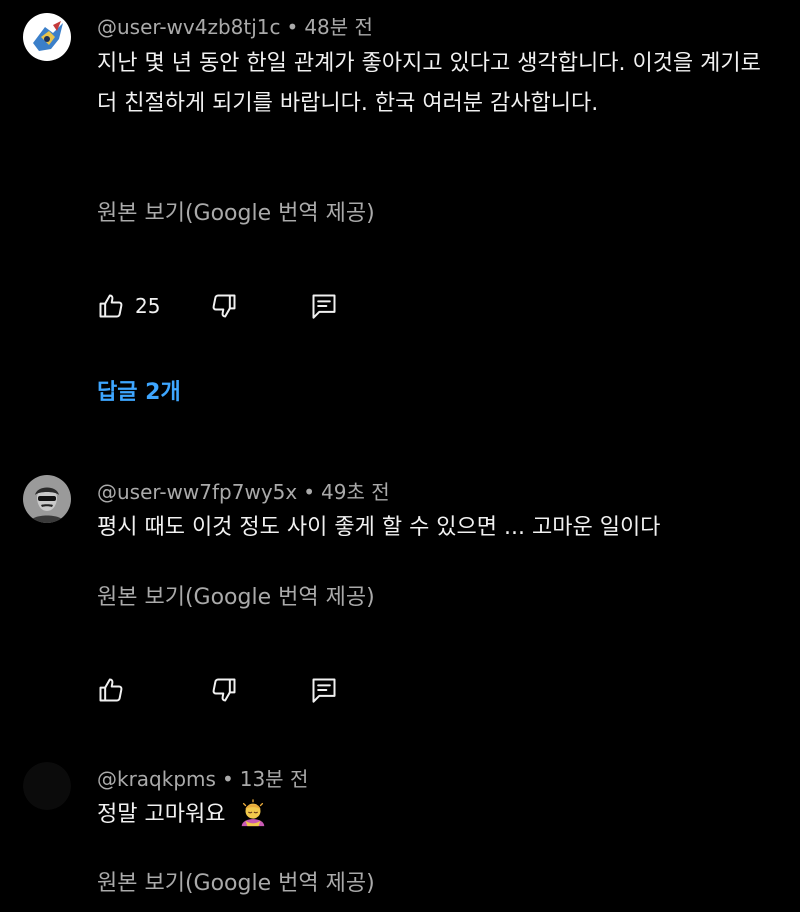 This screenshot has width=800, height=912. What do you see at coordinates (274, 779) in the screenshot?
I see `comment-time: 13분 전` at bounding box center [274, 779].